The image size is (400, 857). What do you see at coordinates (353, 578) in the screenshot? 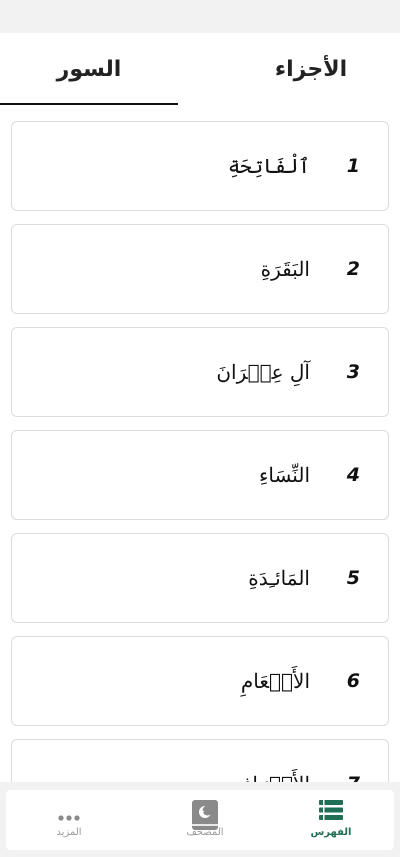
I see `surah-number: 5` at bounding box center [353, 578].